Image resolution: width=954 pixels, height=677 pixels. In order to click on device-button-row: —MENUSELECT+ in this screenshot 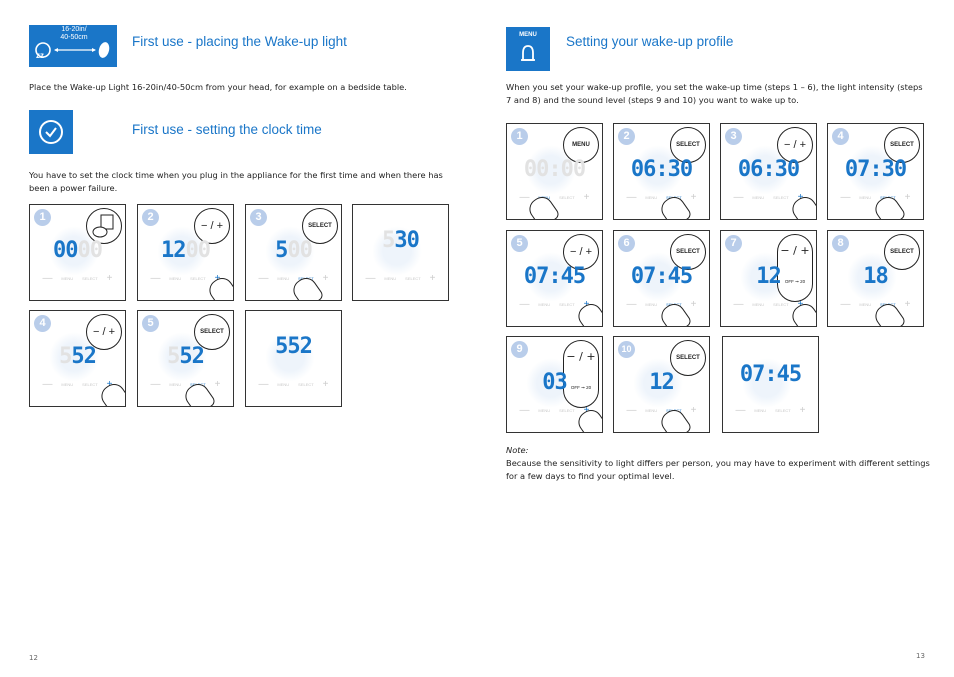, I will do `click(661, 197)`.